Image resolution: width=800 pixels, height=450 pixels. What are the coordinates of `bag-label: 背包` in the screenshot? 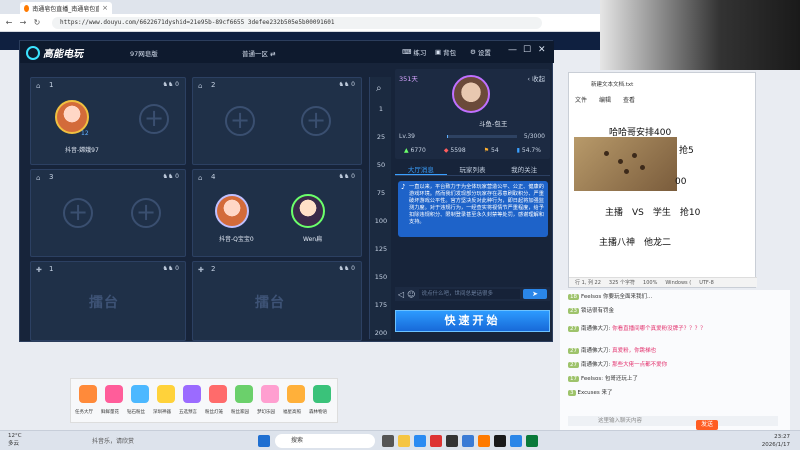 It's located at (450, 53).